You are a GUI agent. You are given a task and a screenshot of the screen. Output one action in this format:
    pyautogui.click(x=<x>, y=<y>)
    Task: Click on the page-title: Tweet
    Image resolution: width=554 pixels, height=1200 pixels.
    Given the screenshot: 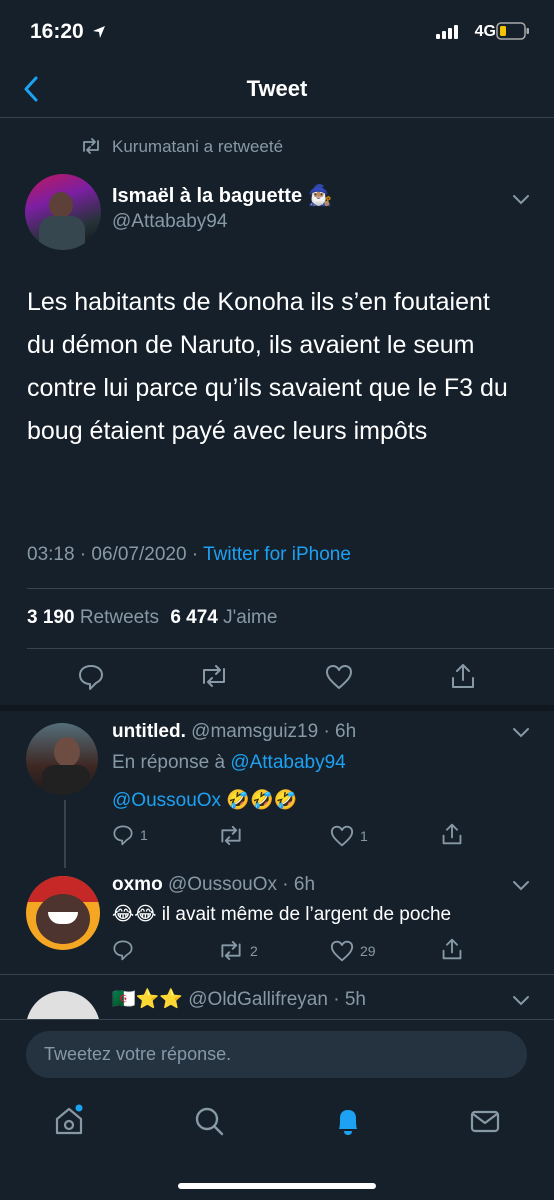 What is the action you would take?
    pyautogui.click(x=277, y=88)
    